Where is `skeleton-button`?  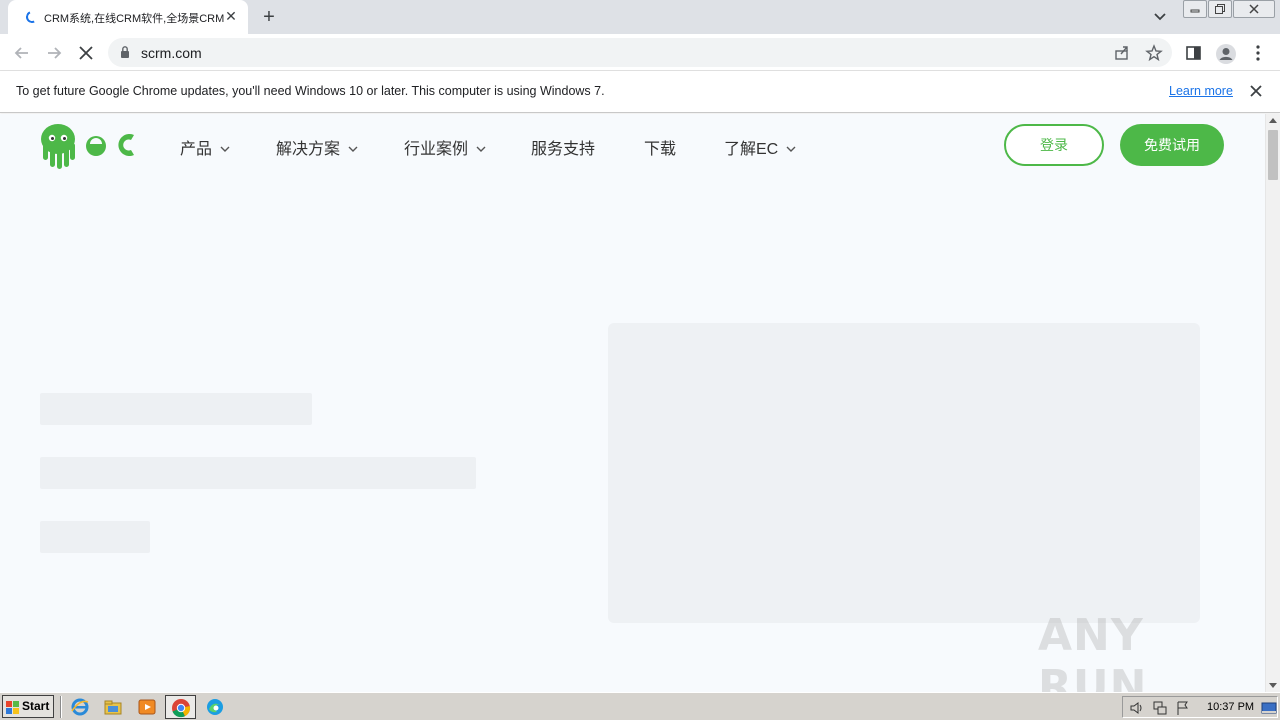 skeleton-button is located at coordinates (95, 537).